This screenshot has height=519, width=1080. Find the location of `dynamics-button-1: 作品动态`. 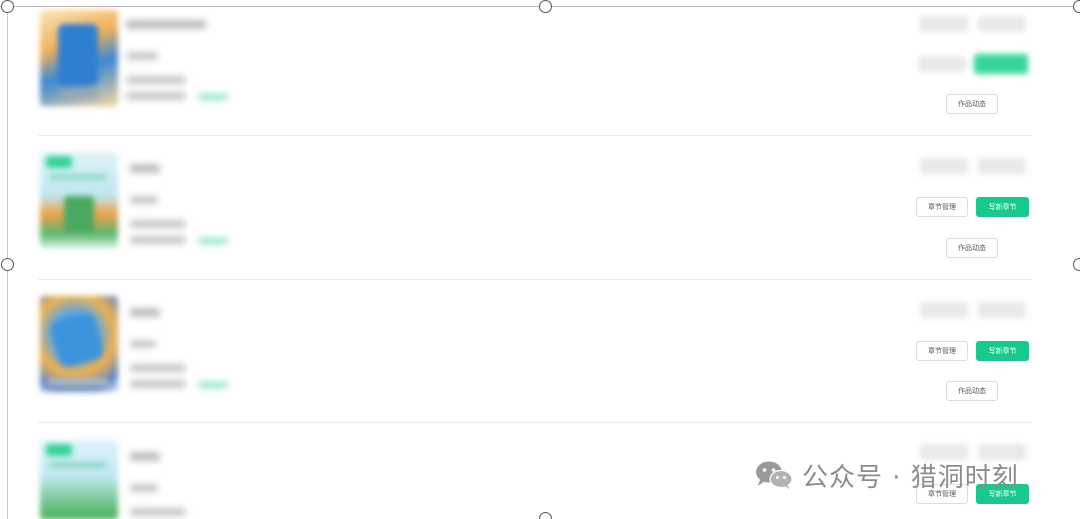

dynamics-button-1: 作品动态 is located at coordinates (972, 104).